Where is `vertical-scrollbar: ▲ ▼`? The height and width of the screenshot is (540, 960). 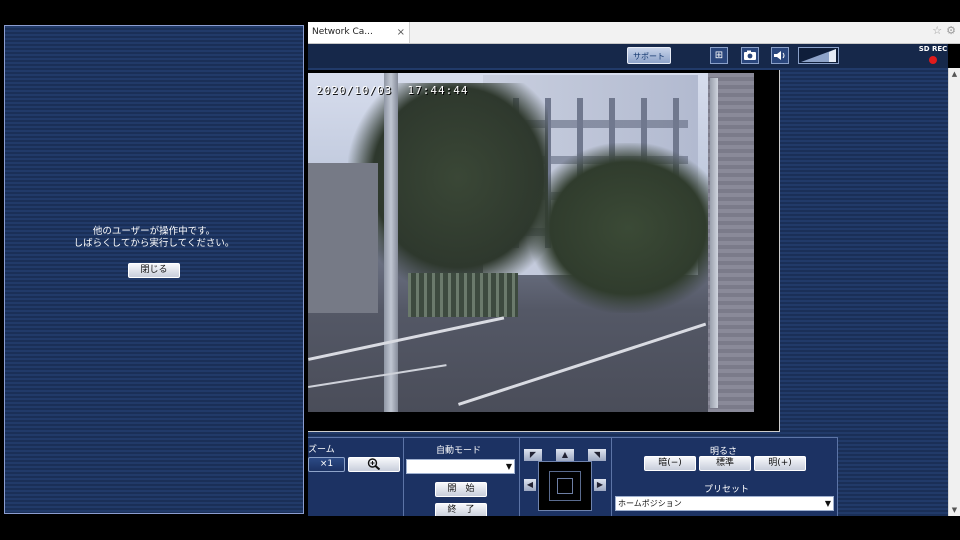 vertical-scrollbar: ▲ ▼ is located at coordinates (954, 292).